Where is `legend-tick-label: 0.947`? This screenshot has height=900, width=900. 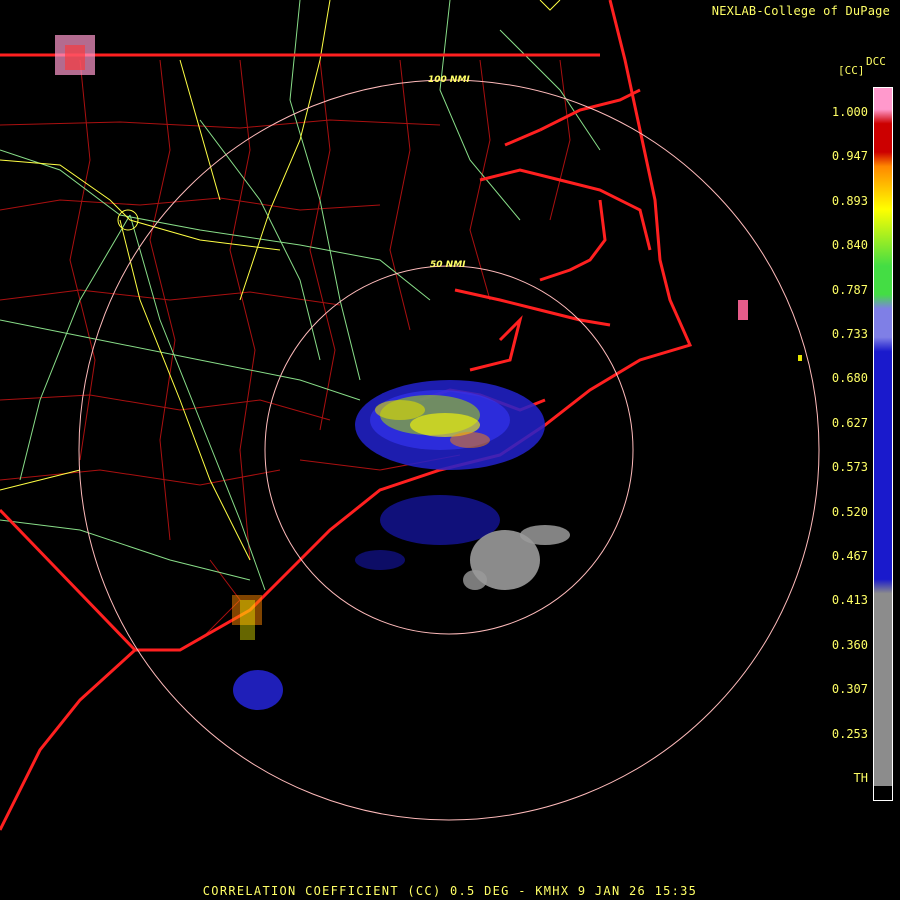
legend-tick-label: 0.947 is located at coordinates (849, 156).